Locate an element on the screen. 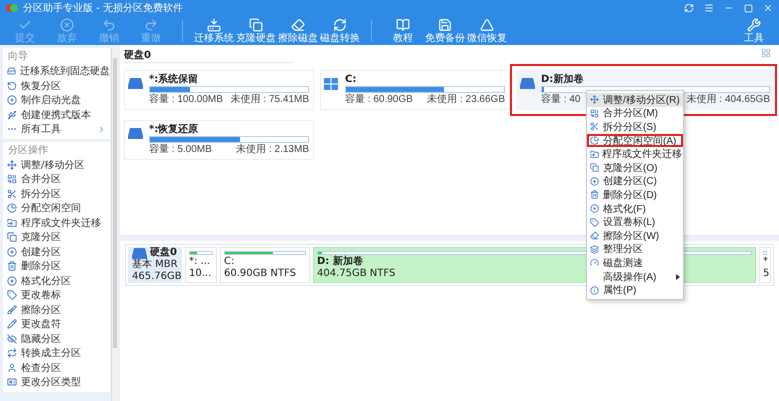  partition-detail: 60.90GB NTFS is located at coordinates (260, 274).